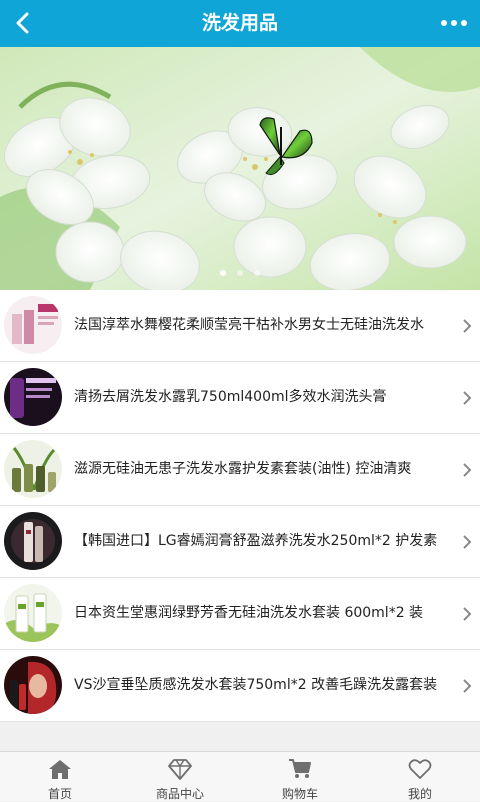 The width and height of the screenshot is (480, 802). Describe the element at coordinates (249, 613) in the screenshot. I see `product-name: 日本资生堂惠润绿野芳香无硅油洗发水套装 600ml*2 装` at that location.